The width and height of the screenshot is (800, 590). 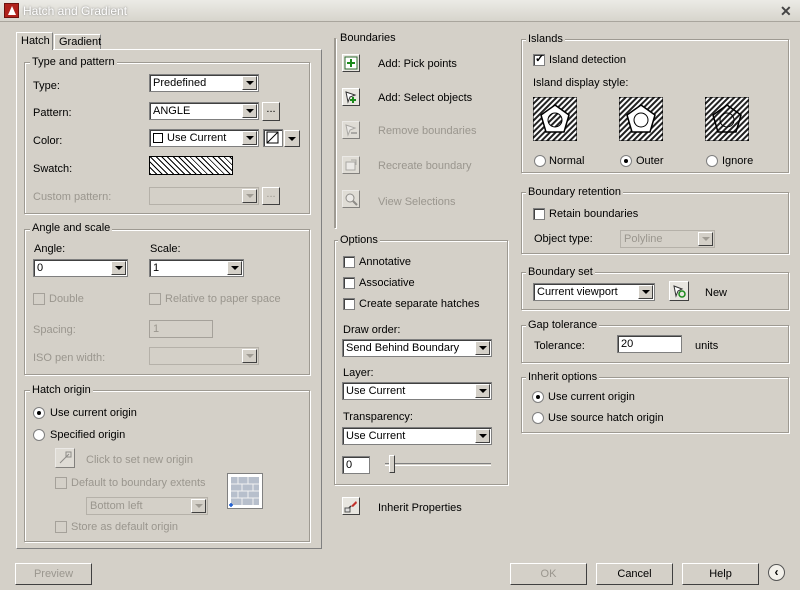 What do you see at coordinates (349, 262) in the screenshot?
I see `annotative-checkbox` at bounding box center [349, 262].